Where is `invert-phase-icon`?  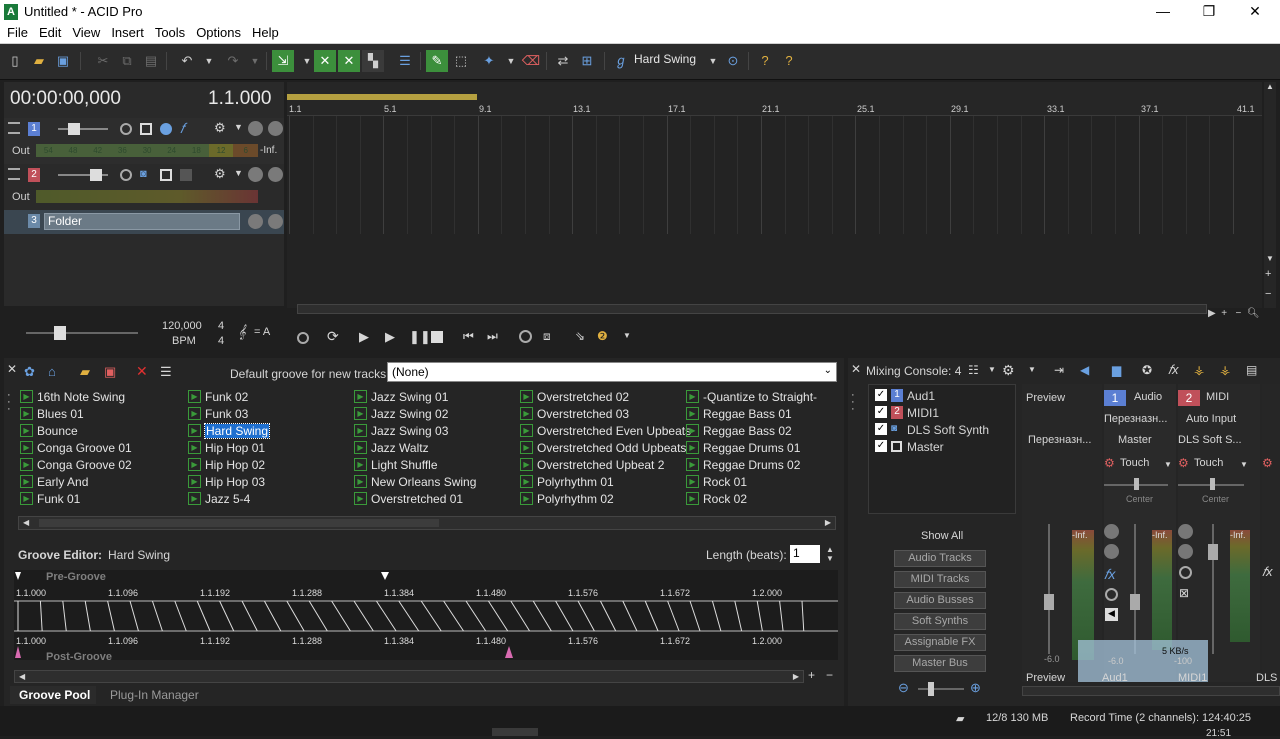 invert-phase-icon is located at coordinates (166, 129).